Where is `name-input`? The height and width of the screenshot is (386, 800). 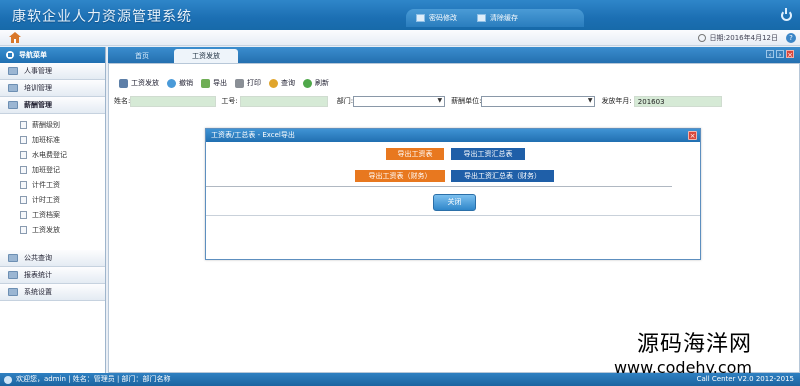
name-input is located at coordinates (173, 101).